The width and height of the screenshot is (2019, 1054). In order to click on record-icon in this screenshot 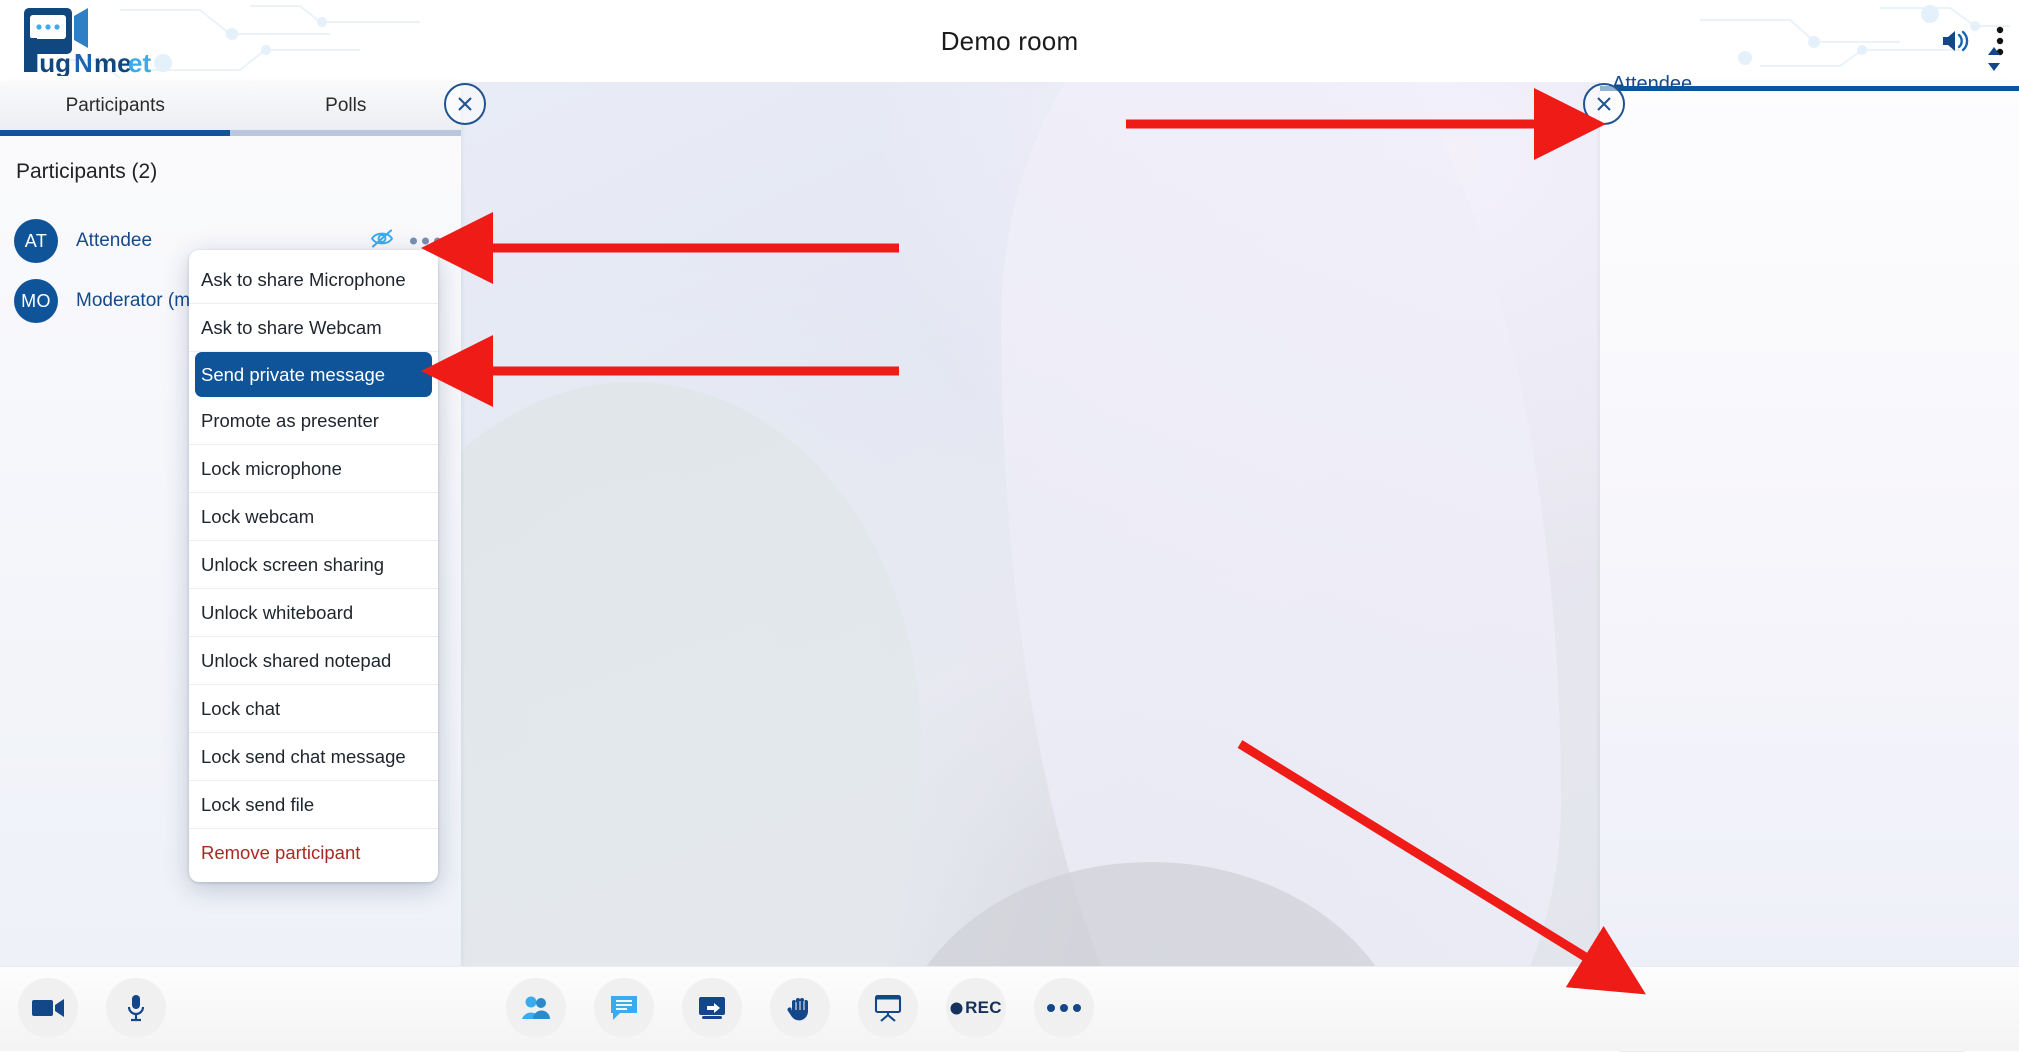, I will do `click(956, 1008)`.